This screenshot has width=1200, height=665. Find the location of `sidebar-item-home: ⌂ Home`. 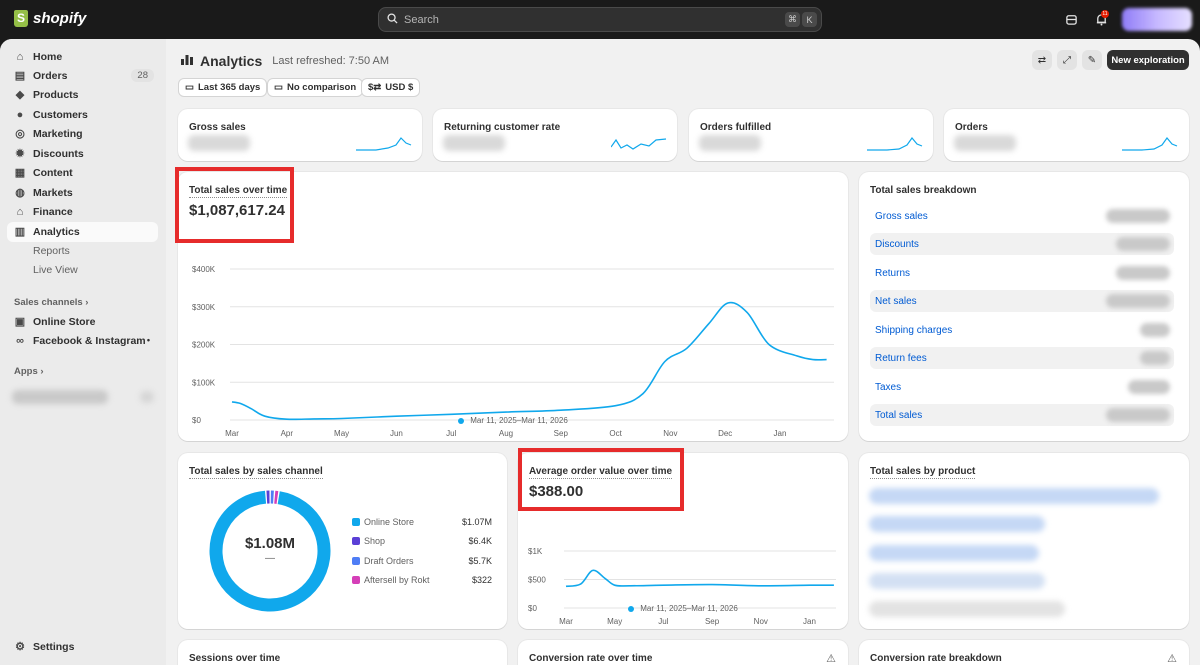

sidebar-item-home: ⌂ Home is located at coordinates (82, 57).